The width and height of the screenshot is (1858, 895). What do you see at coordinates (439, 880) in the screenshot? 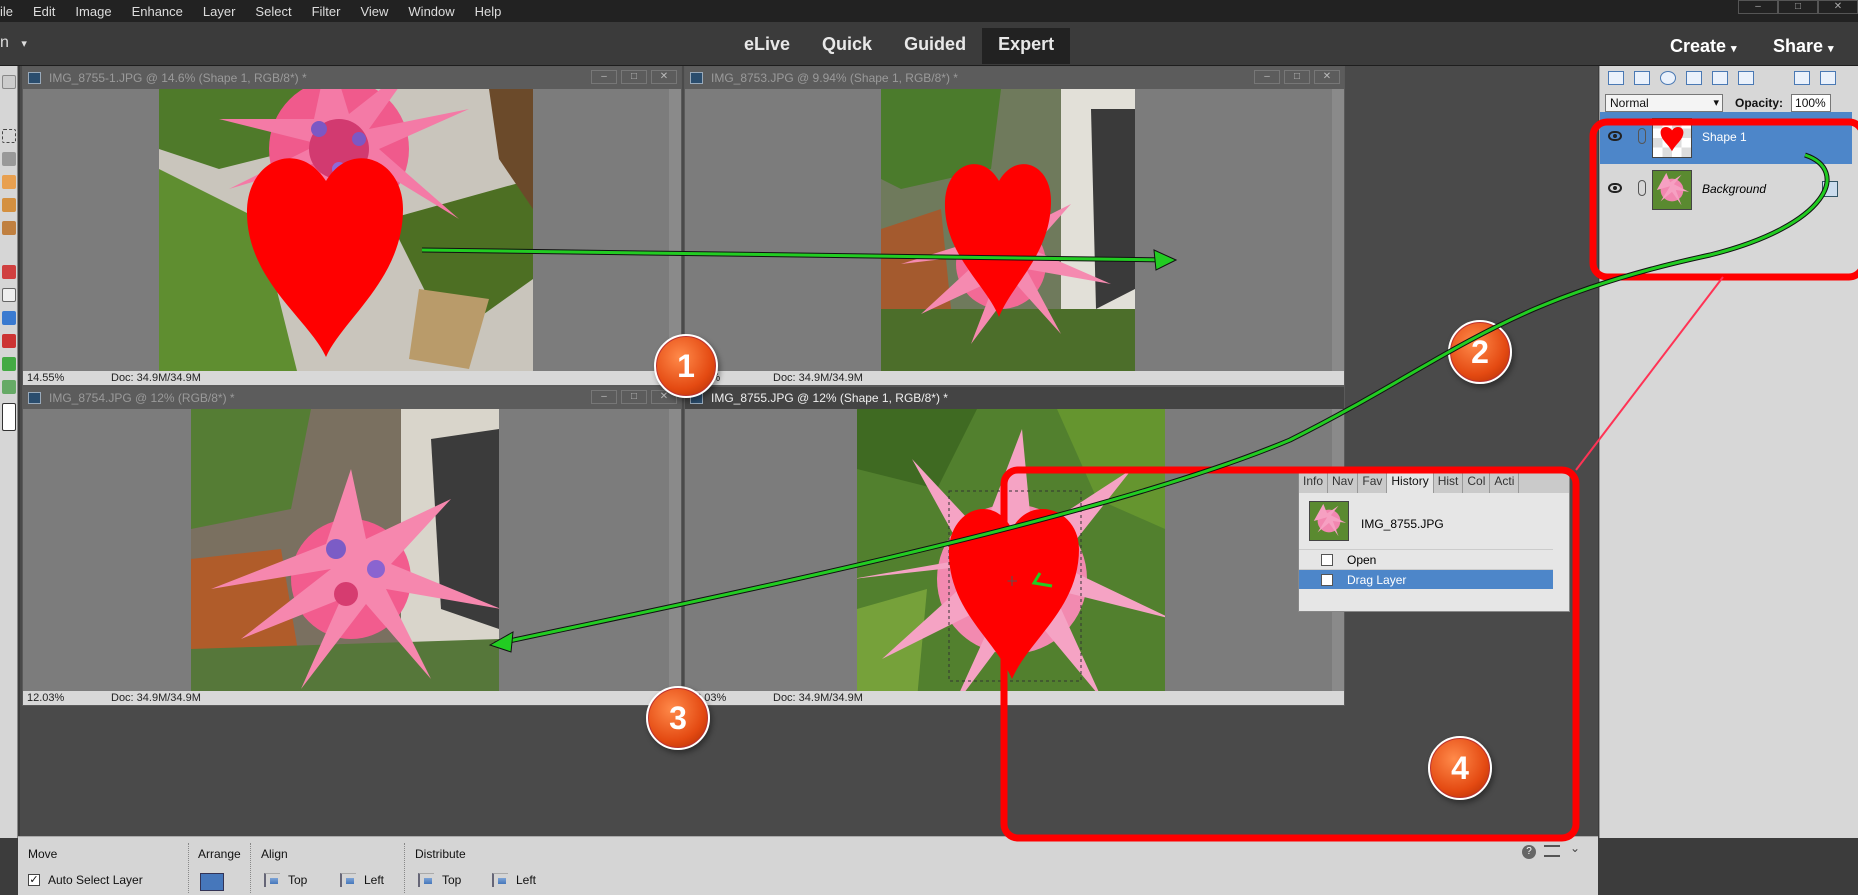
I see `distribute-top-button: Top` at bounding box center [439, 880].